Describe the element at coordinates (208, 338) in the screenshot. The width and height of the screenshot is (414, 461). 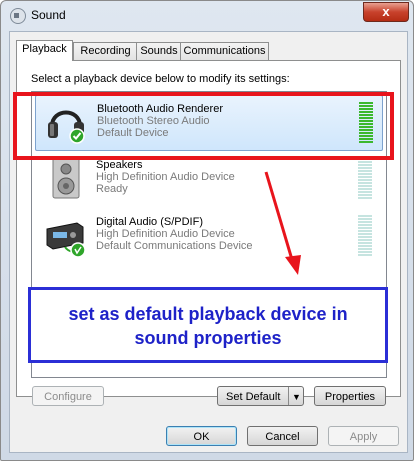
I see `callout-line-2: sound properties` at that location.